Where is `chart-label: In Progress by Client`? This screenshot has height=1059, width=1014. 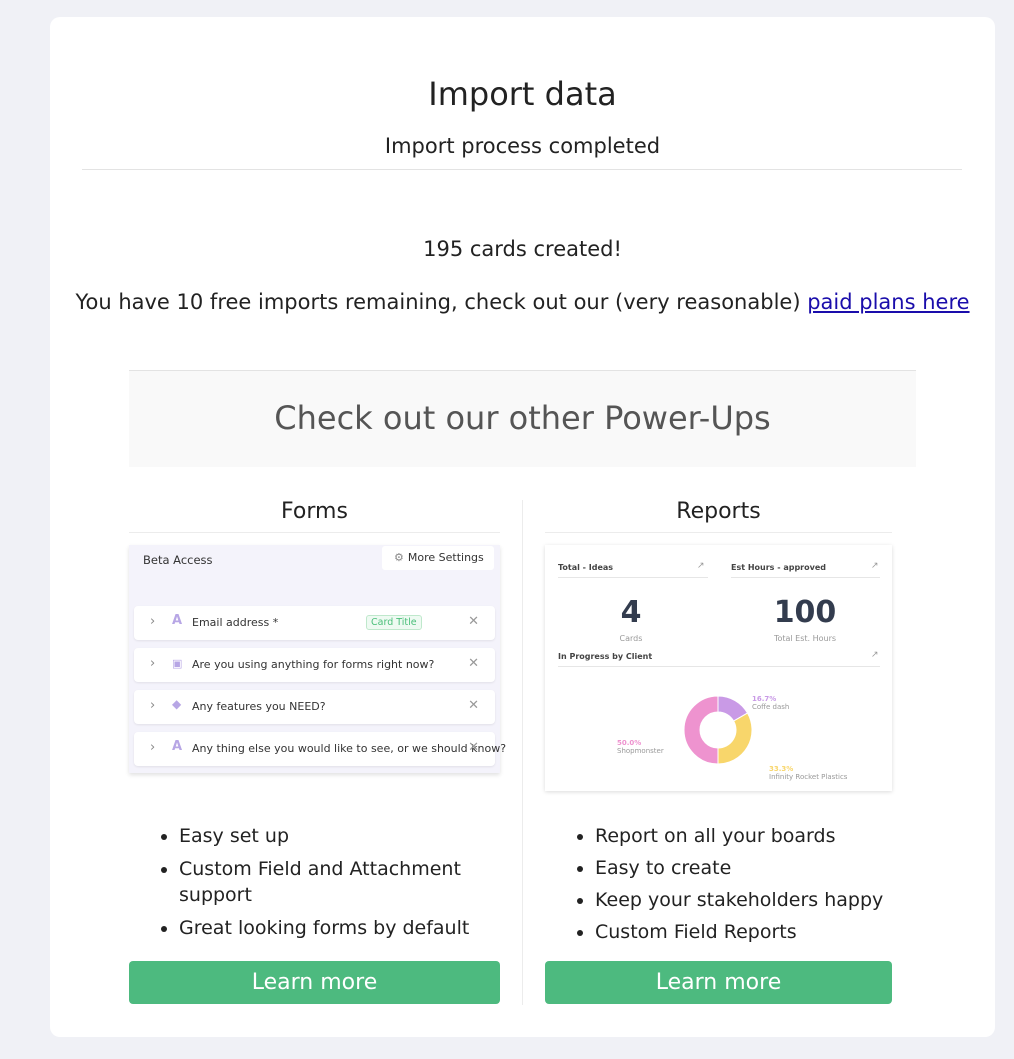 chart-label: In Progress by Client is located at coordinates (605, 656).